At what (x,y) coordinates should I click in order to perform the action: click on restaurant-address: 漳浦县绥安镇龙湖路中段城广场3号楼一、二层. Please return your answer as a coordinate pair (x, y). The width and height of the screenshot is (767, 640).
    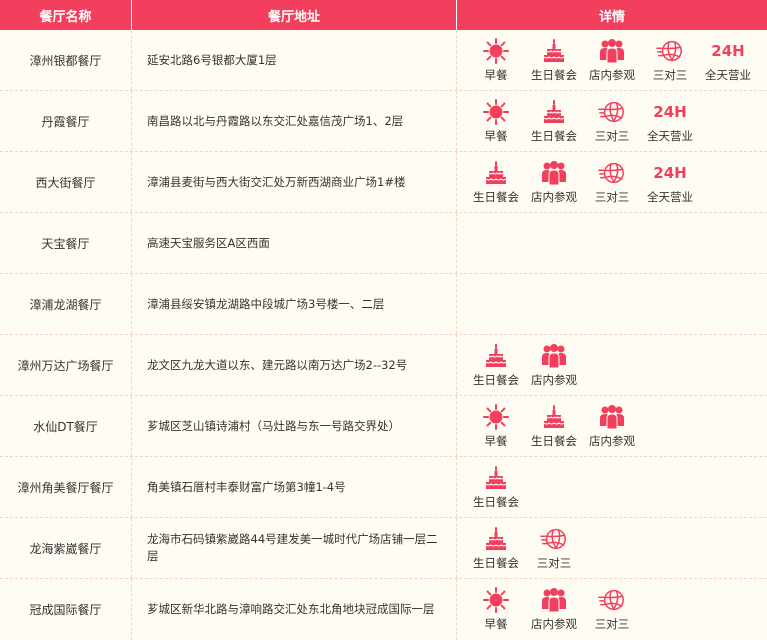
    Looking at the image, I should click on (294, 304).